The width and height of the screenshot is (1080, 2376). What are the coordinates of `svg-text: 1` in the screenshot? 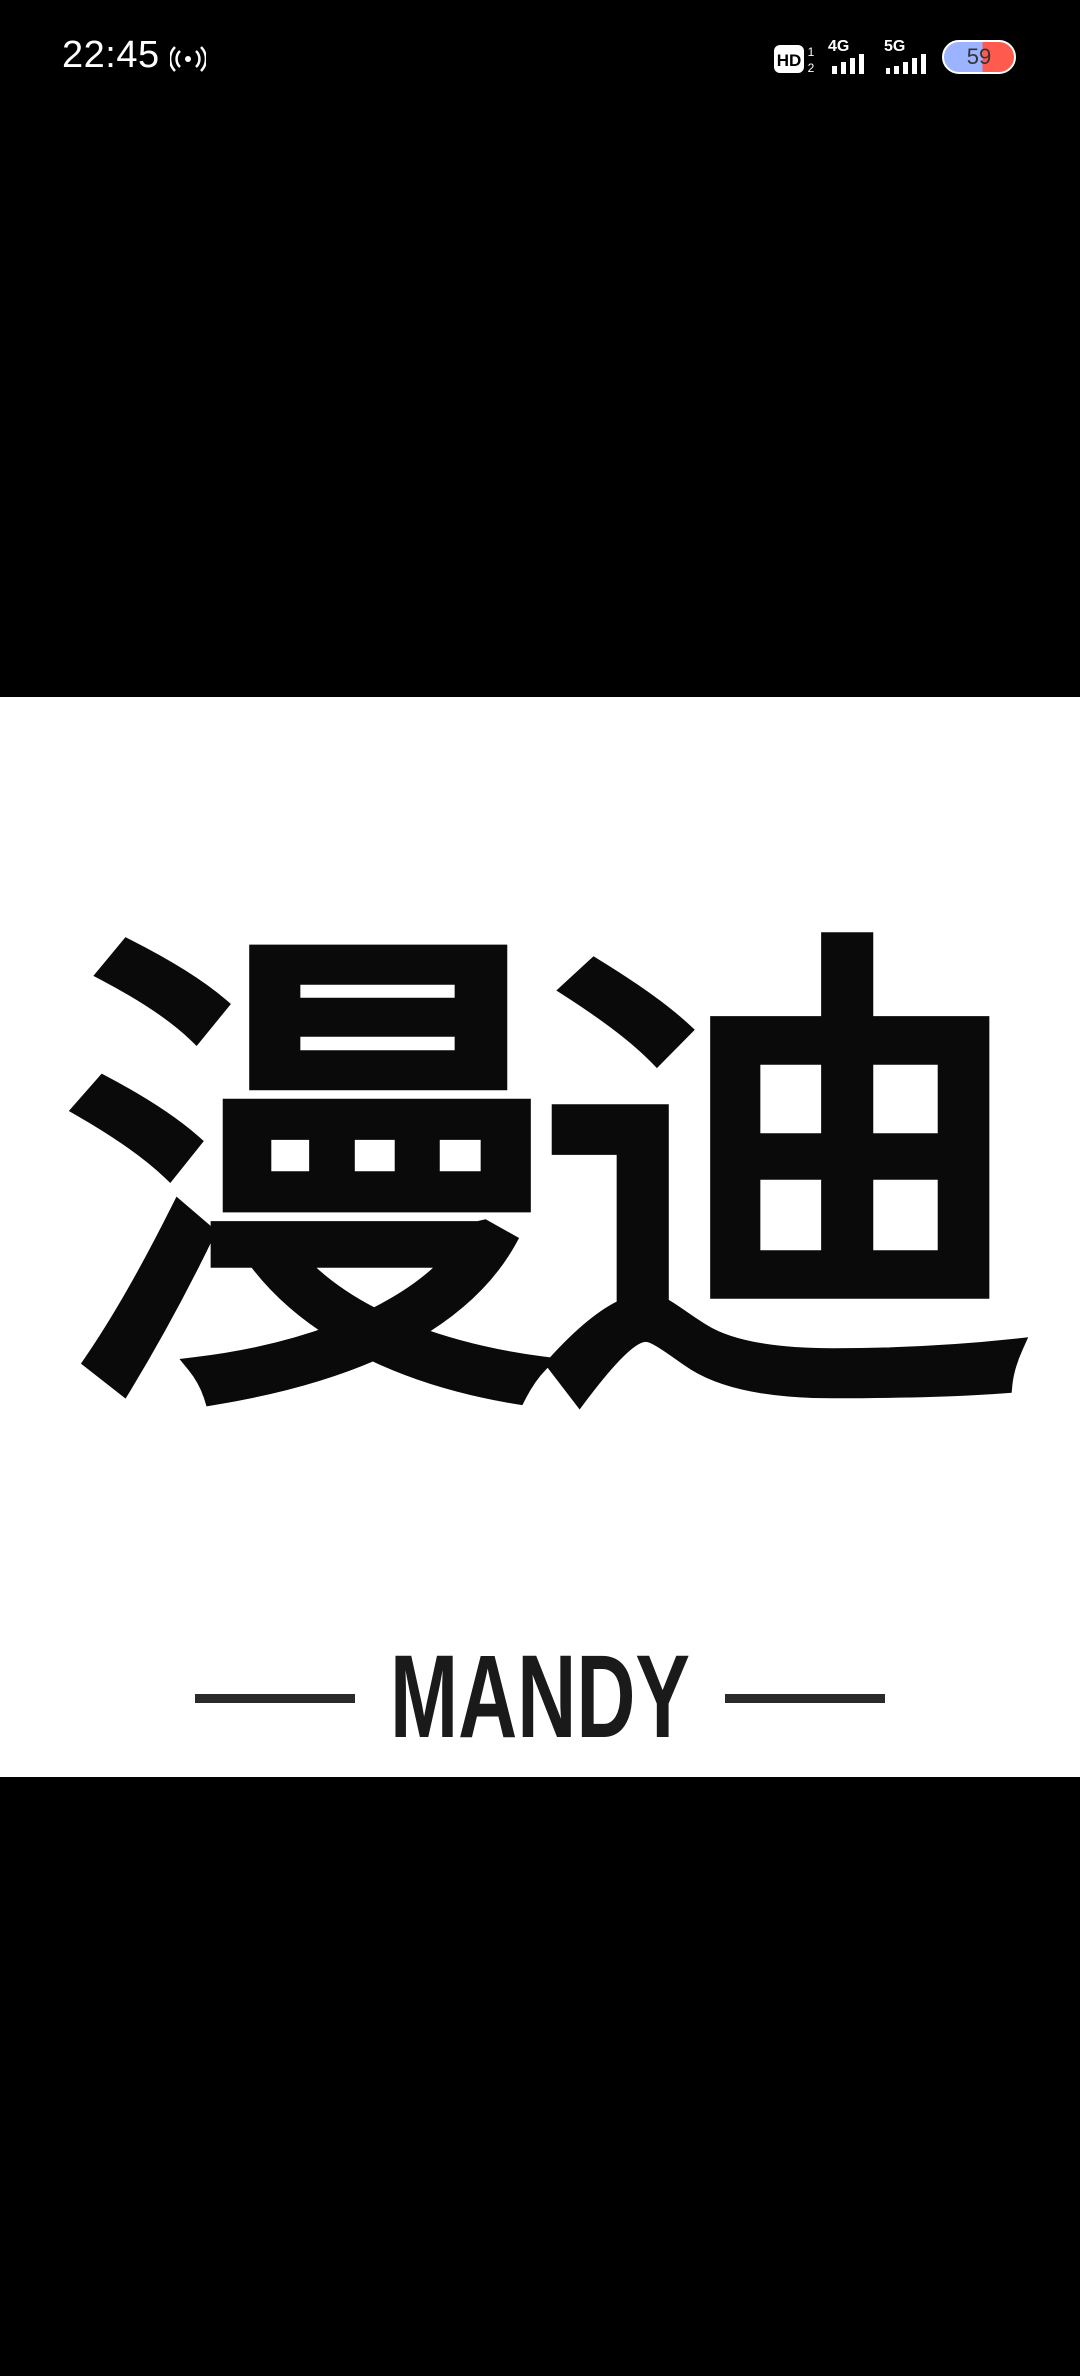 It's located at (811, 52).